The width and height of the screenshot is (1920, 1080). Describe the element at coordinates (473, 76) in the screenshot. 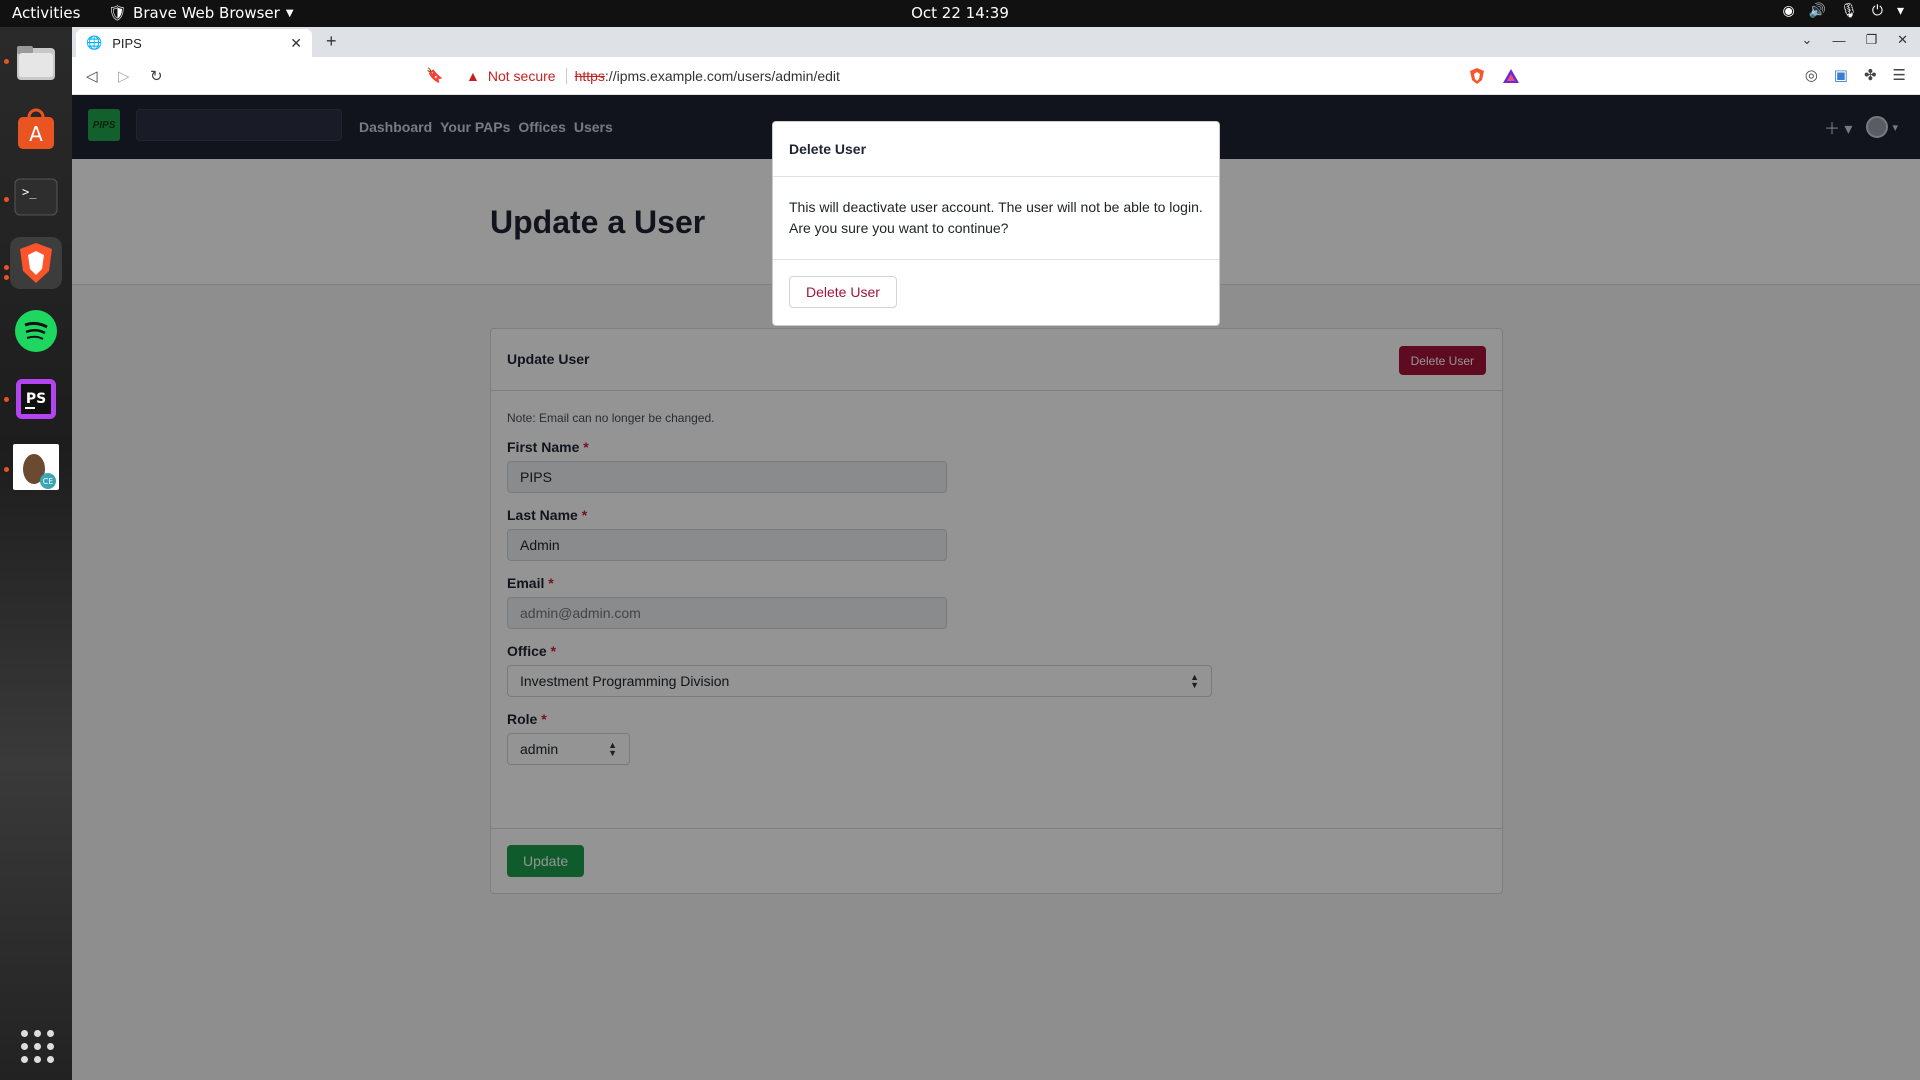

I see `warning-icon: ▲` at that location.